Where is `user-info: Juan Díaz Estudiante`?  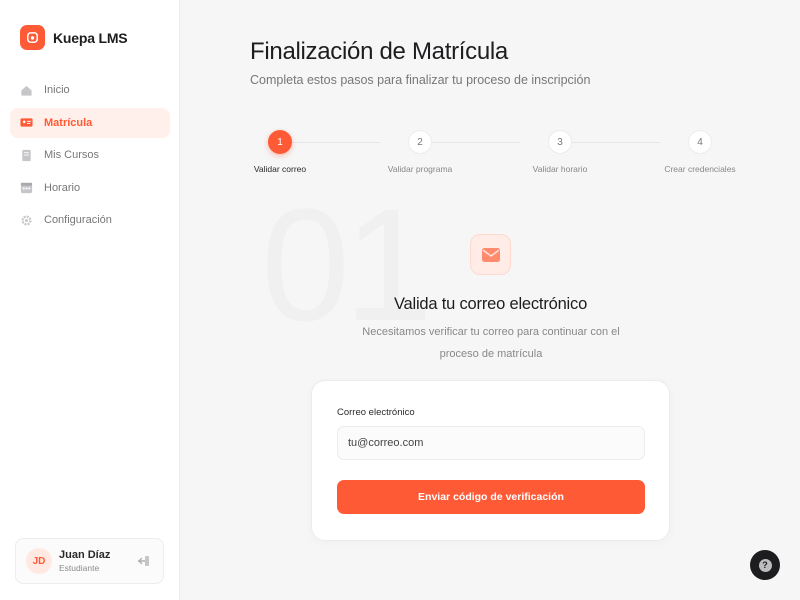
user-info: Juan Díaz Estudiante is located at coordinates (84, 561).